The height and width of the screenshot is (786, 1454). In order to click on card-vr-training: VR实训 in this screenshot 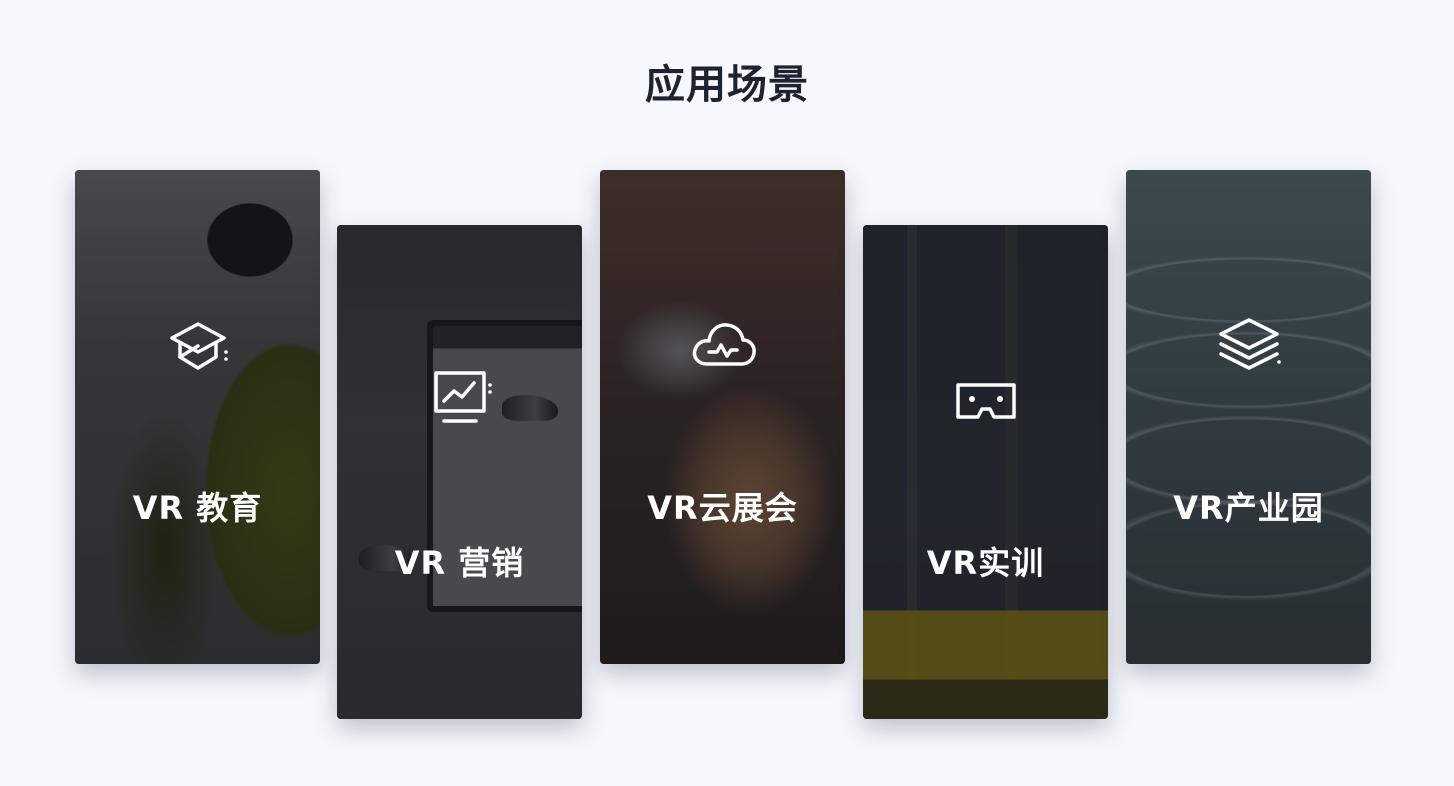, I will do `click(985, 472)`.